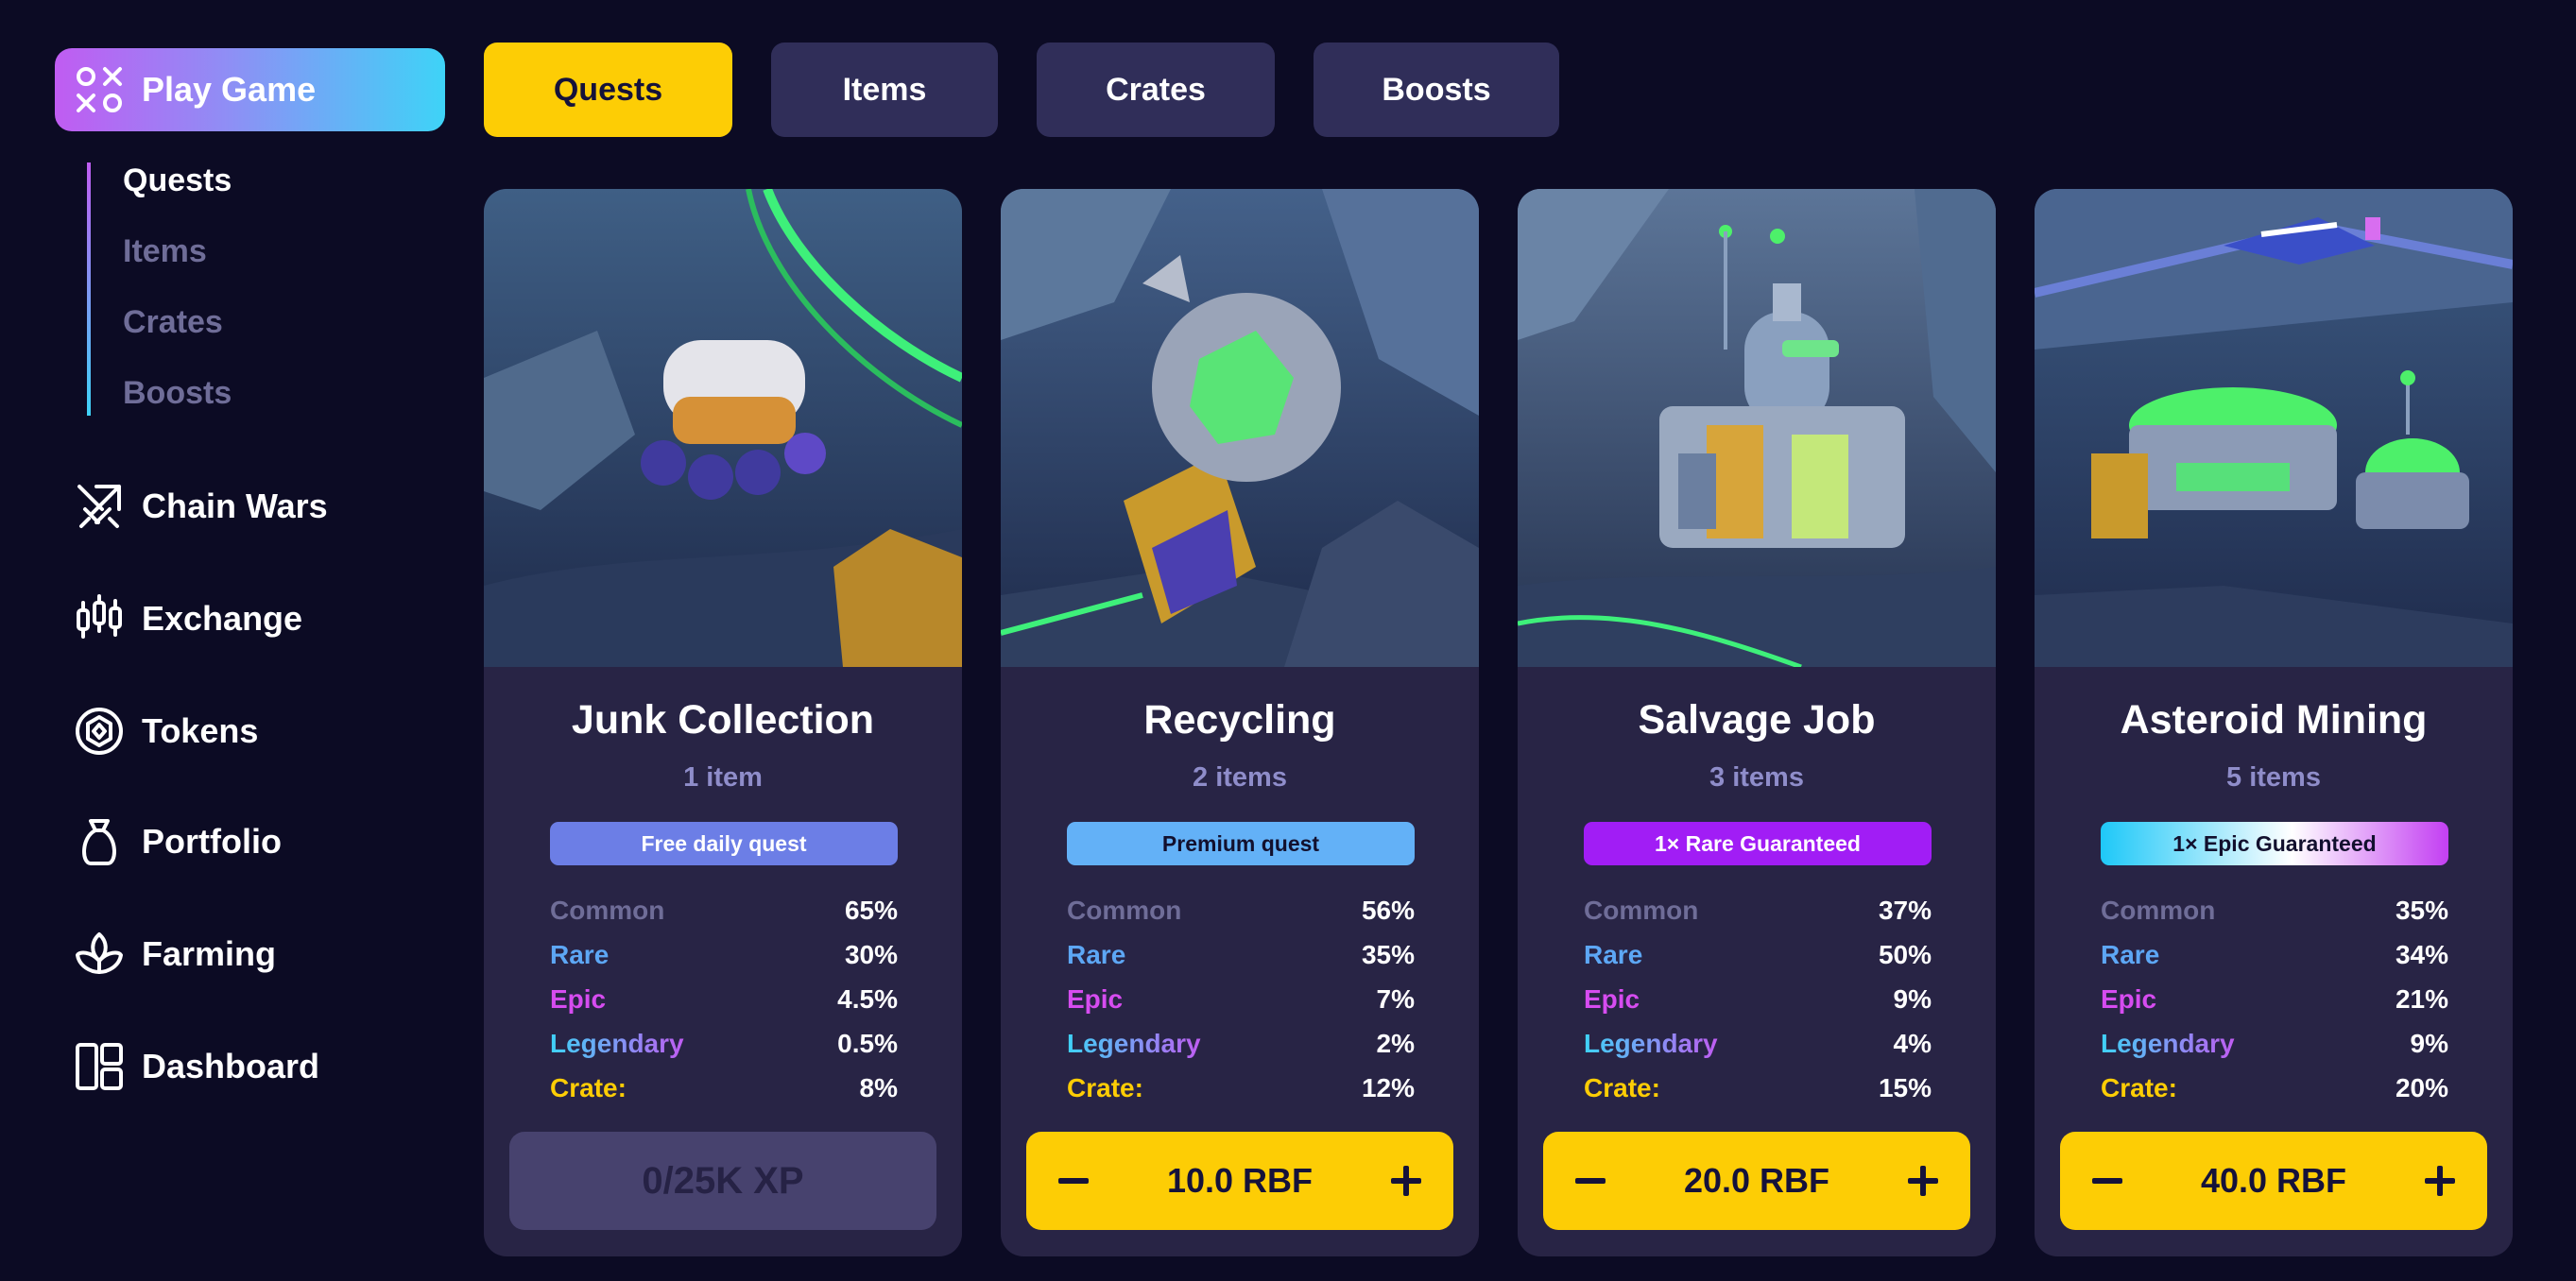 The height and width of the screenshot is (1281, 2576). I want to click on tab-crates: Crates, so click(1156, 90).